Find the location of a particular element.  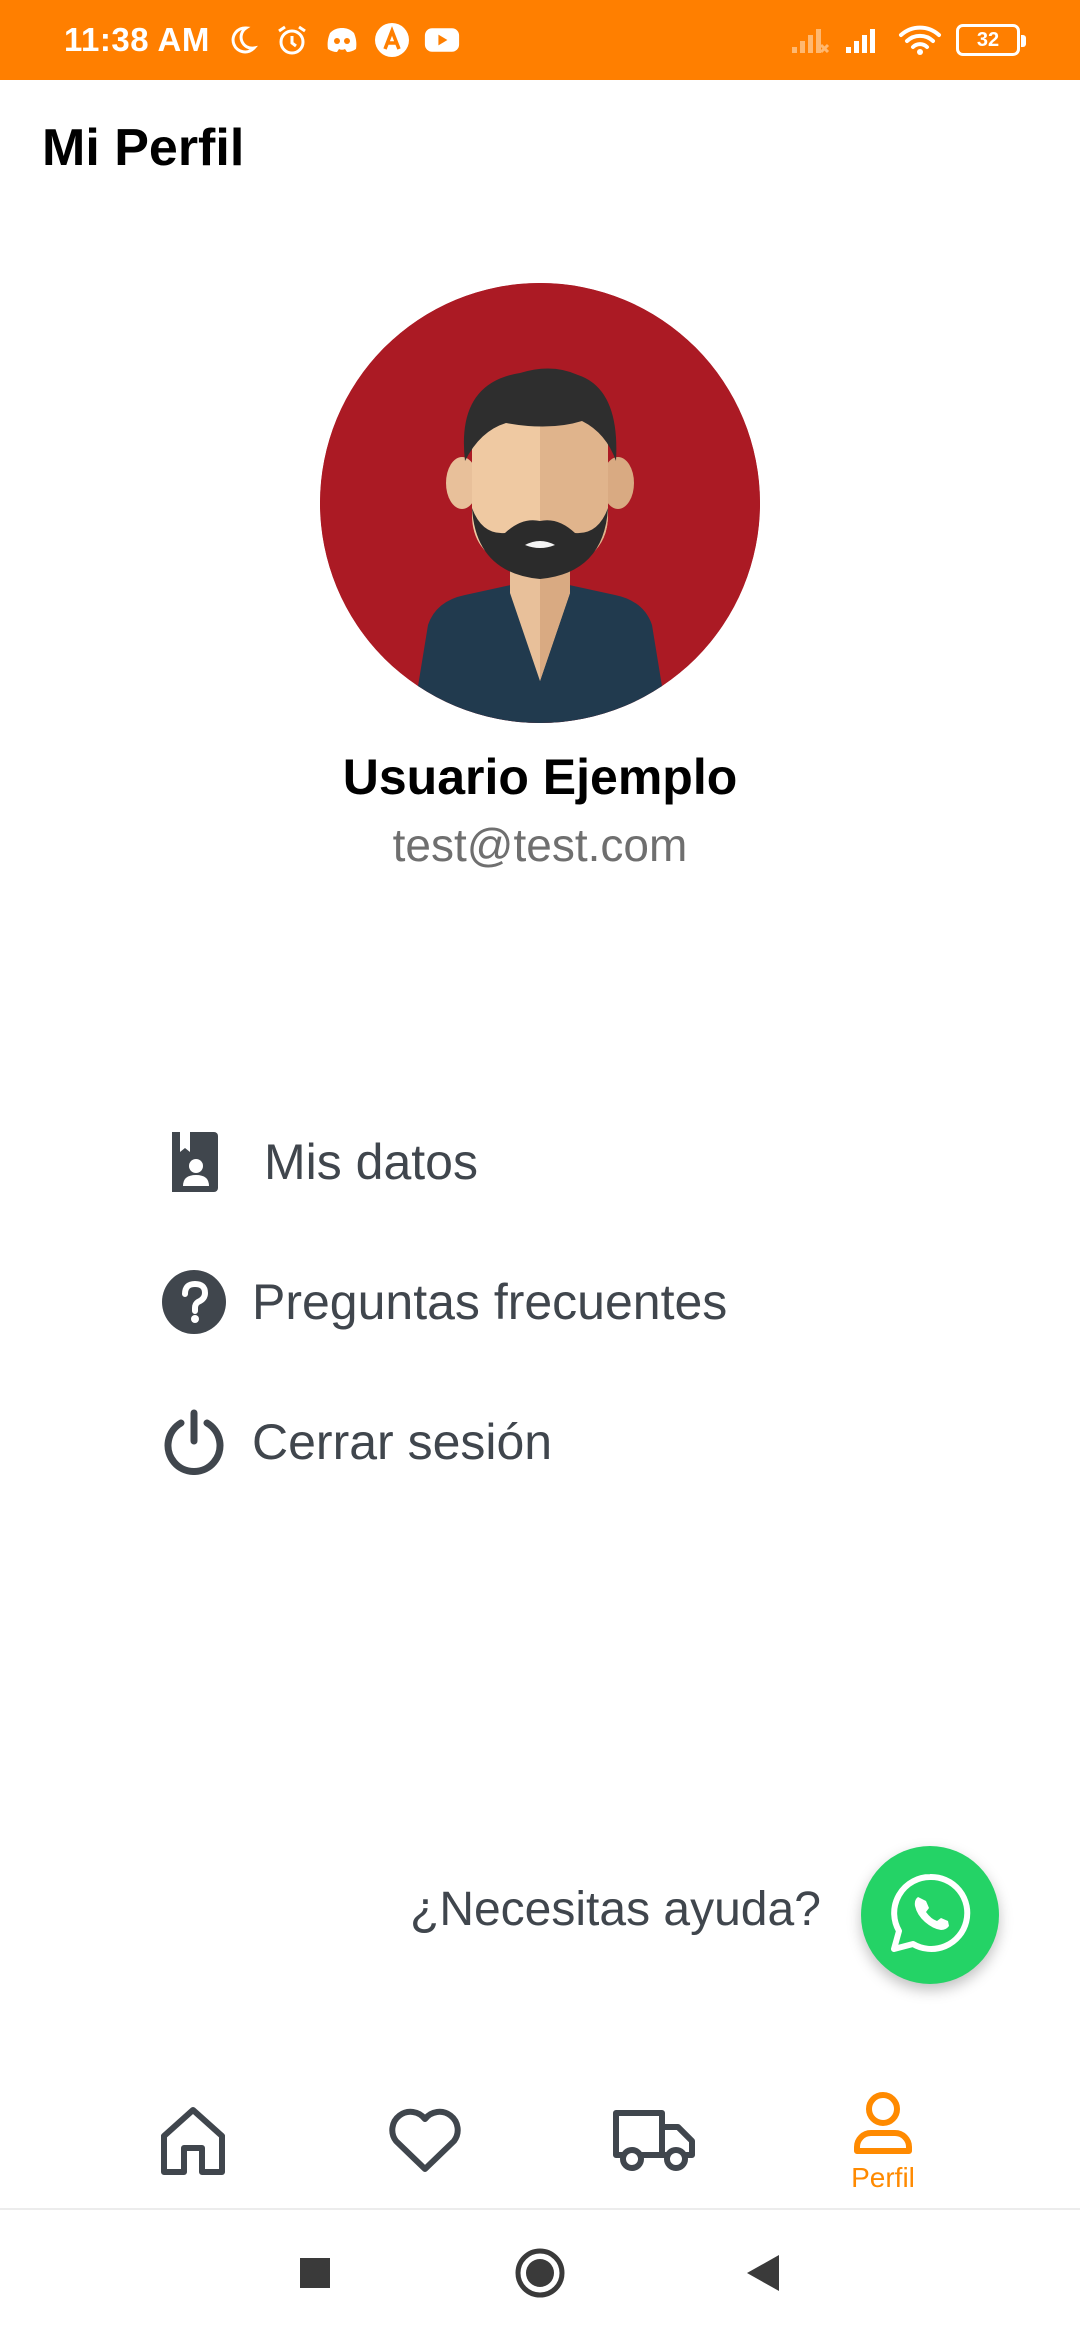

power-icon is located at coordinates (194, 1442).